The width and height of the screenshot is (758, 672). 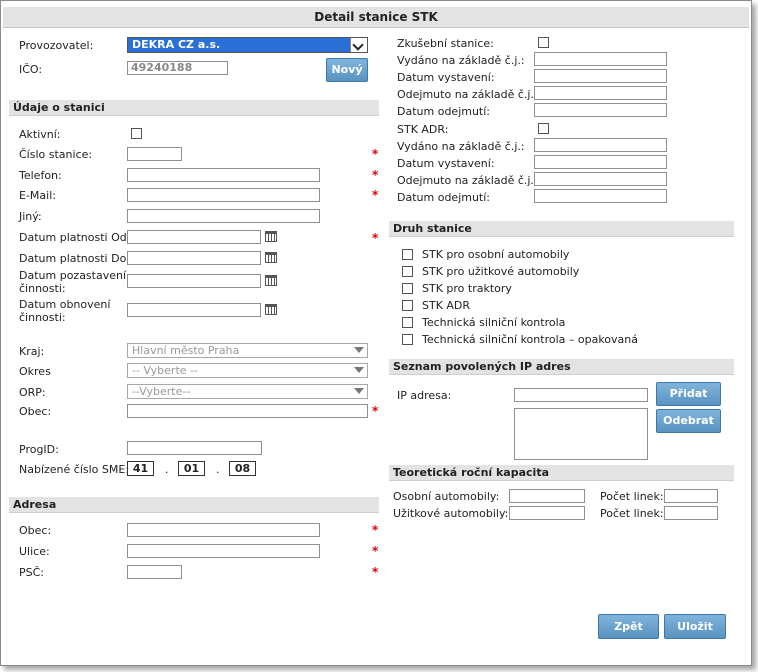 What do you see at coordinates (632, 496) in the screenshot?
I see `linek-label-1: Počet linek:` at bounding box center [632, 496].